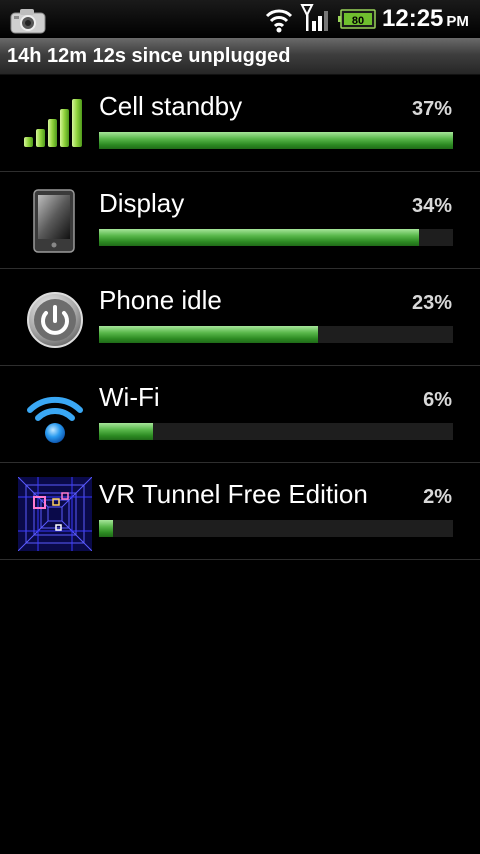  I want to click on vr-tunnel-app-icon, so click(55, 514).